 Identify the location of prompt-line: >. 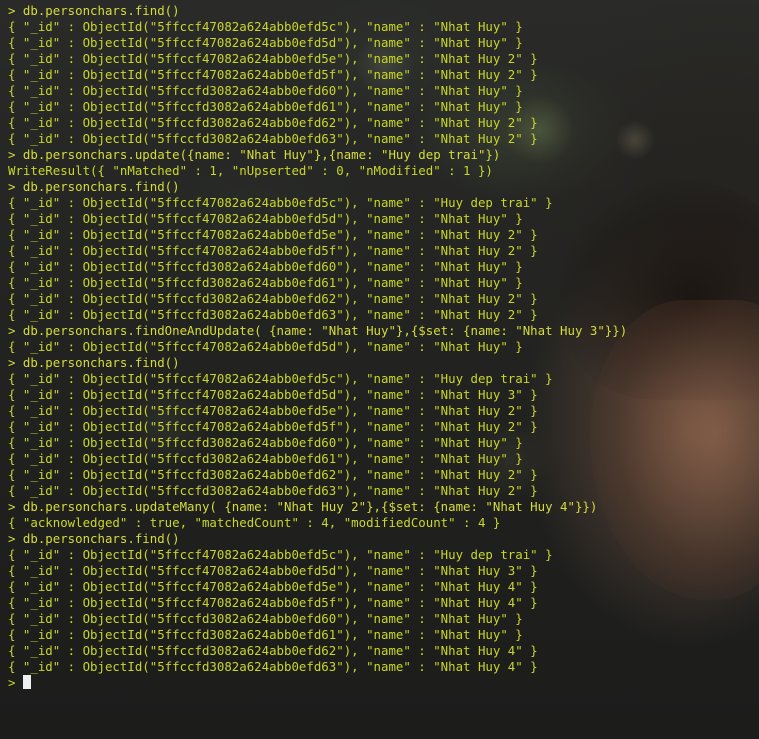
(317, 683).